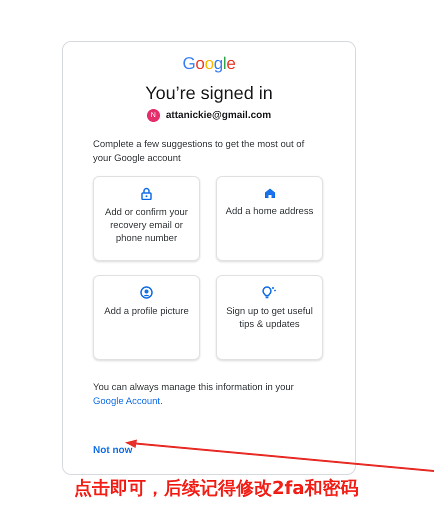 This screenshot has height=506, width=434. Describe the element at coordinates (269, 292) in the screenshot. I see `lightbulb-icon` at that location.